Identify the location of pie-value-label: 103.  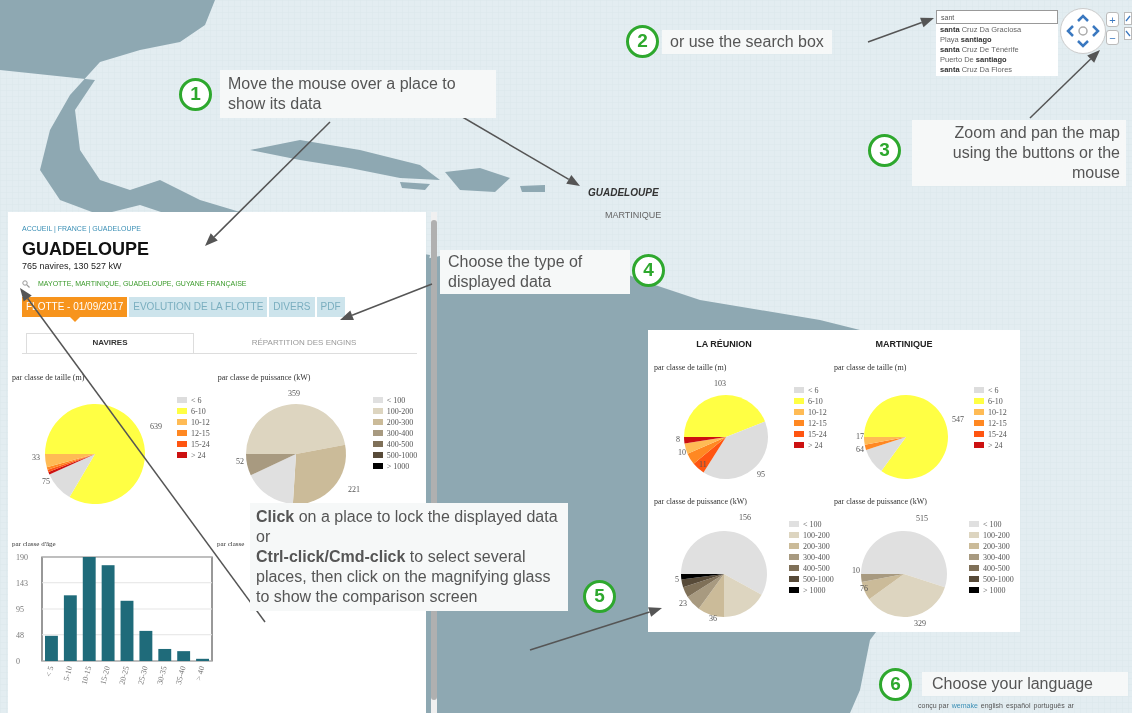
(720, 383).